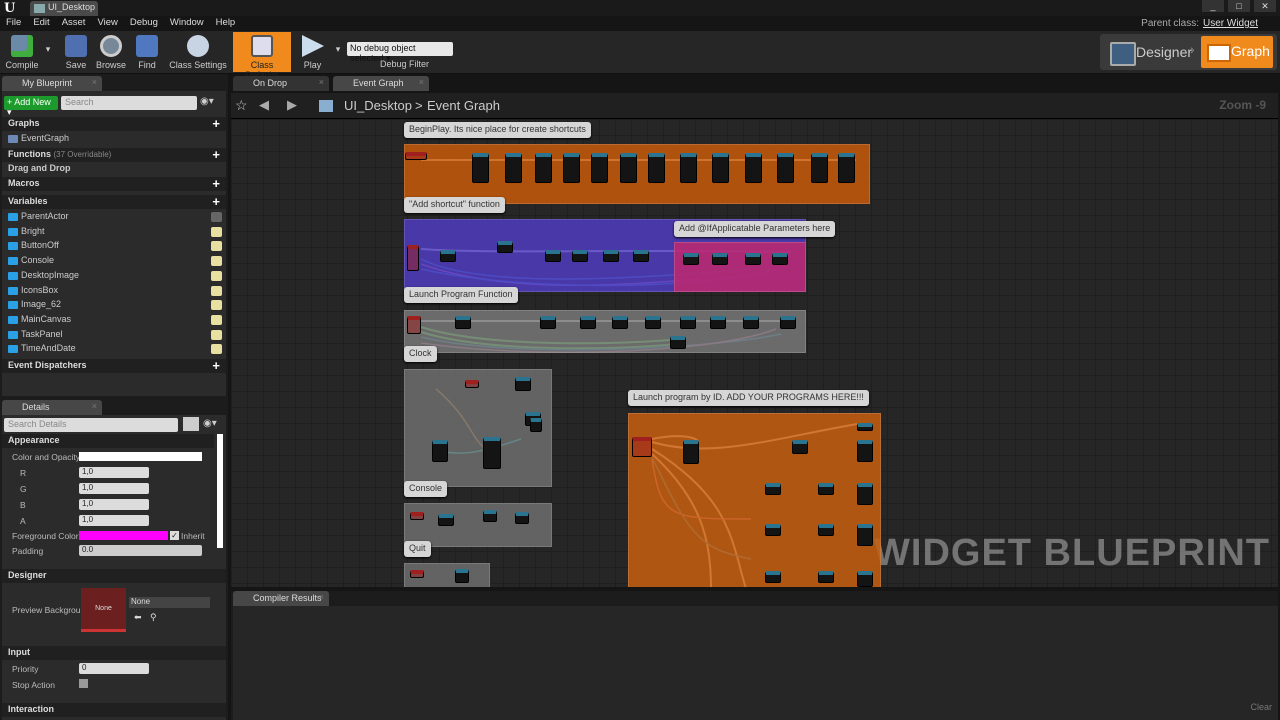 This screenshot has height=720, width=1280. What do you see at coordinates (216, 365) in the screenshot?
I see `add-event-dispatcher-button: +` at bounding box center [216, 365].